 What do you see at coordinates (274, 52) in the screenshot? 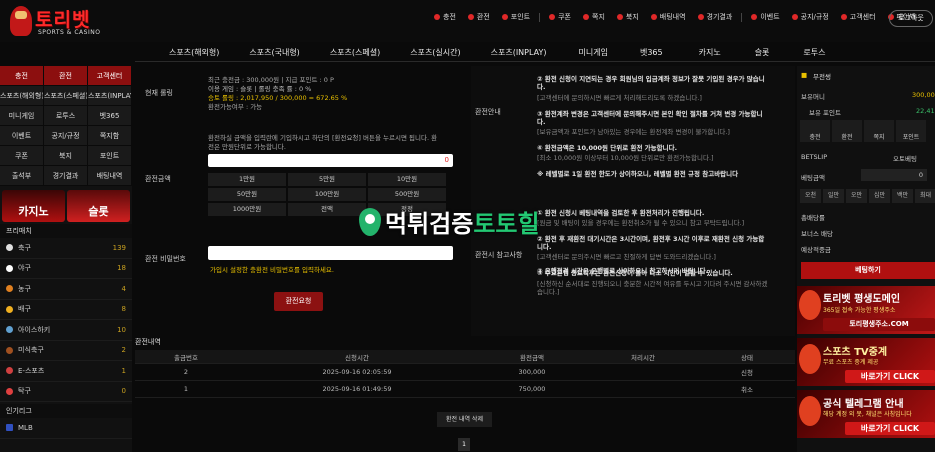
I see `mainnav-sports-domestic: 스포츠(국내형)` at bounding box center [274, 52].